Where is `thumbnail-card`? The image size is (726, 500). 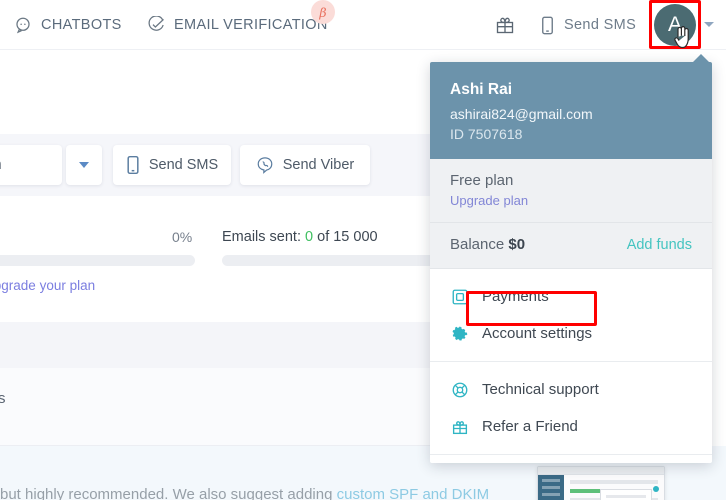 thumbnail-card is located at coordinates (626, 494).